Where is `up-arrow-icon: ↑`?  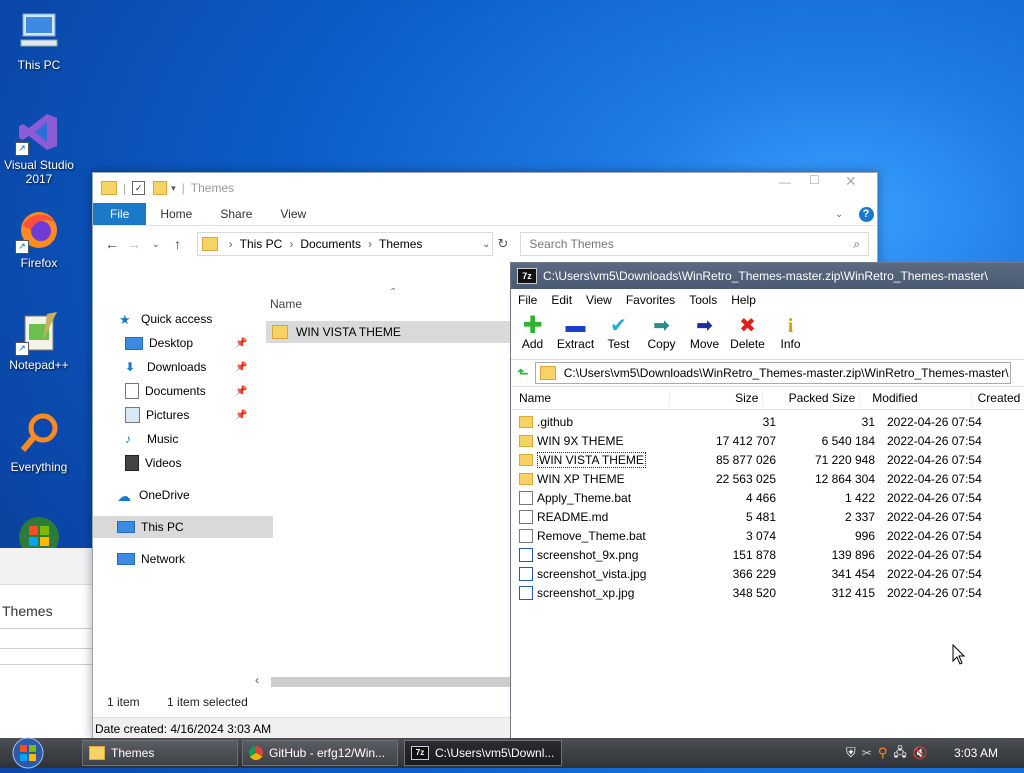 up-arrow-icon: ↑ is located at coordinates (178, 244).